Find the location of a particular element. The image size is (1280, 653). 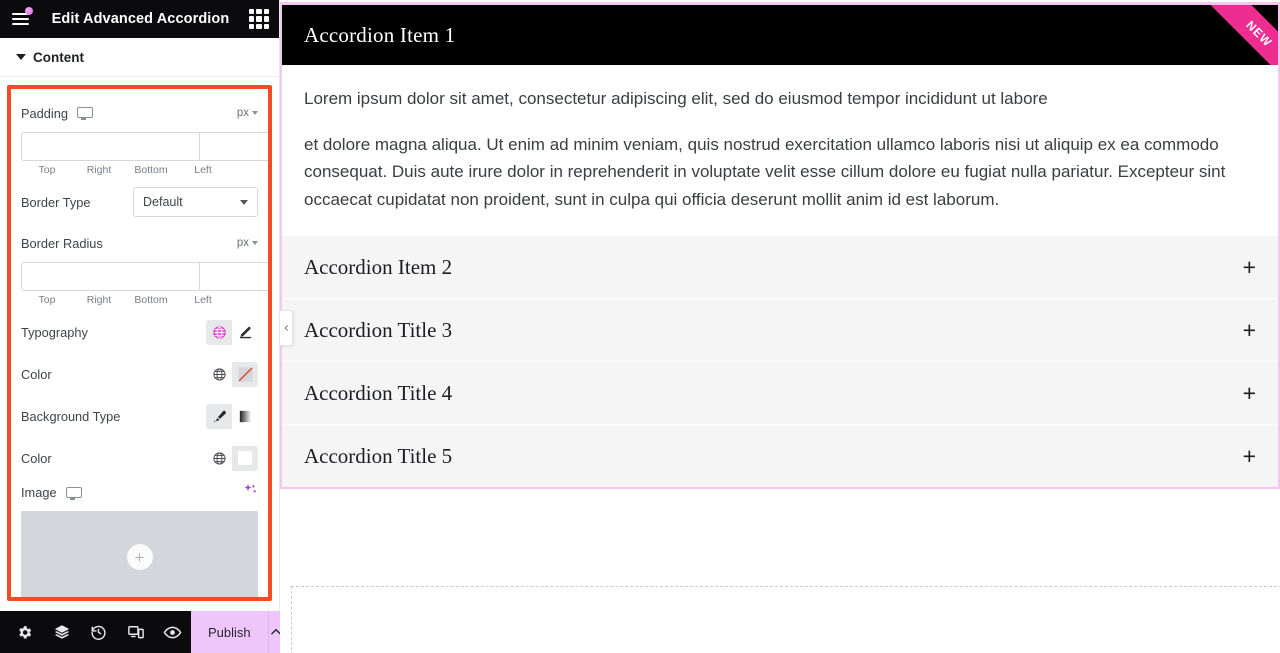

image-control-row: Image is located at coordinates (139, 489).